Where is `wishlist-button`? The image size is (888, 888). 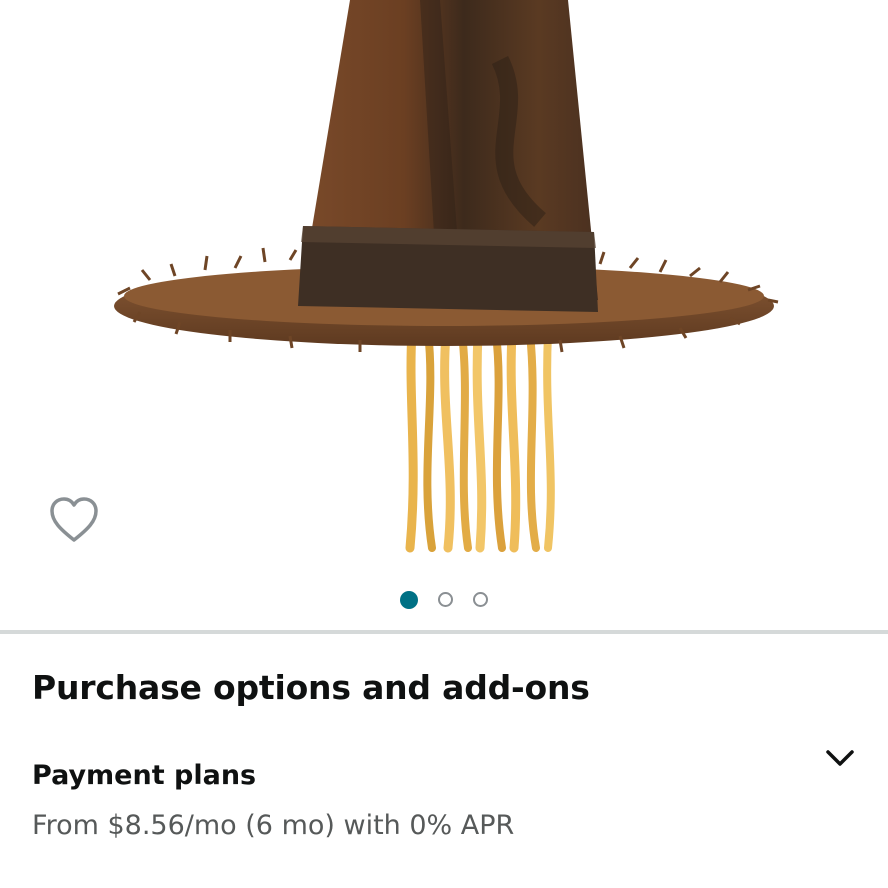
wishlist-button is located at coordinates (74, 520).